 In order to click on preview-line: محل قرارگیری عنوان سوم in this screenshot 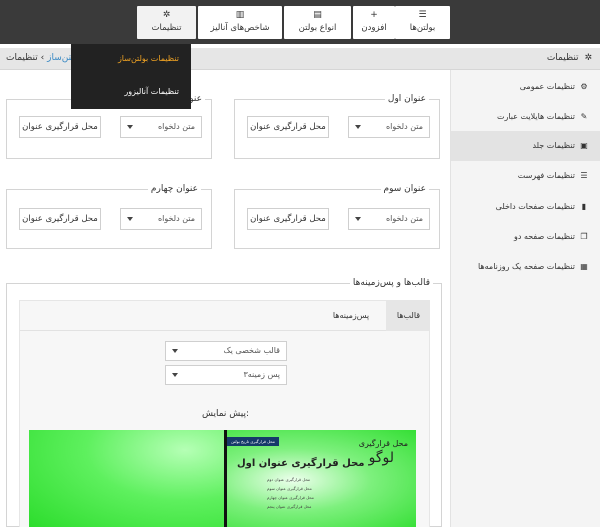, I will do `click(289, 488)`.